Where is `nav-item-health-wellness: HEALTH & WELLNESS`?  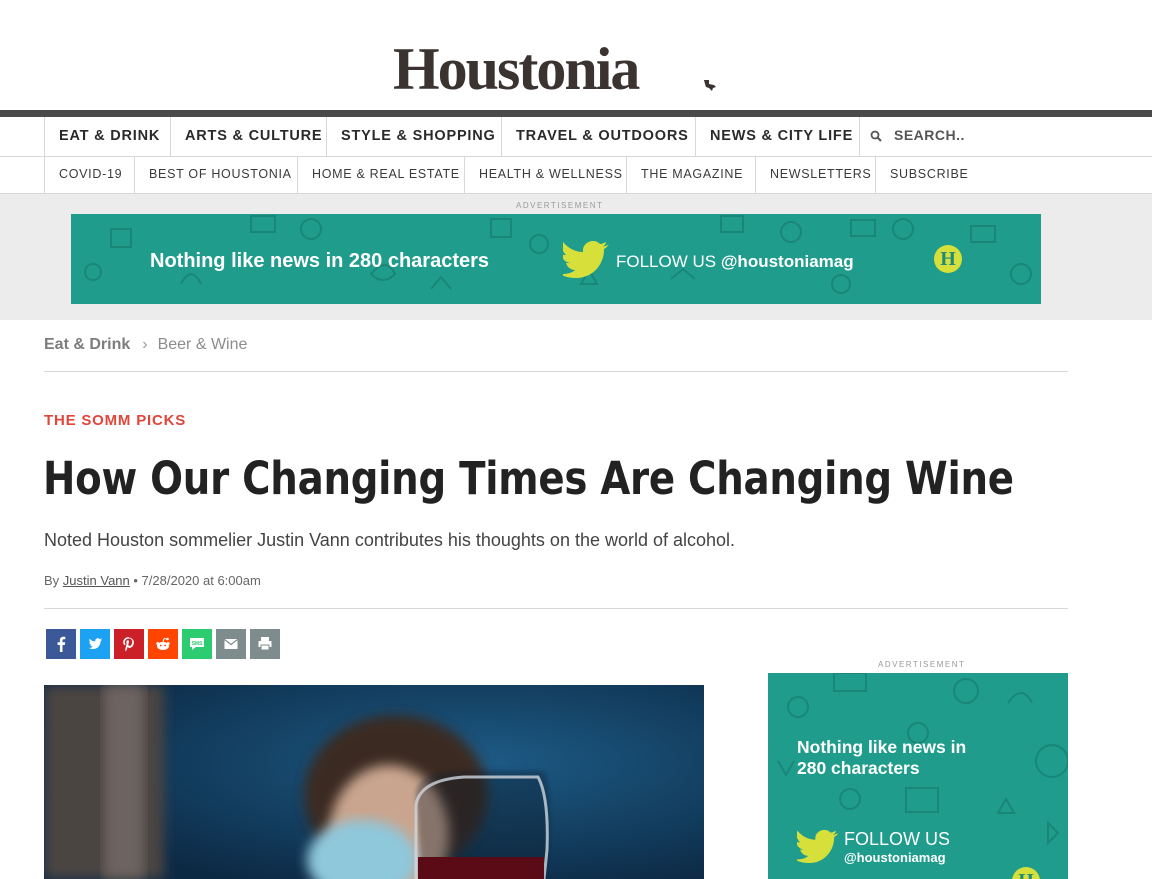 nav-item-health-wellness: HEALTH & WELLNESS is located at coordinates (545, 175).